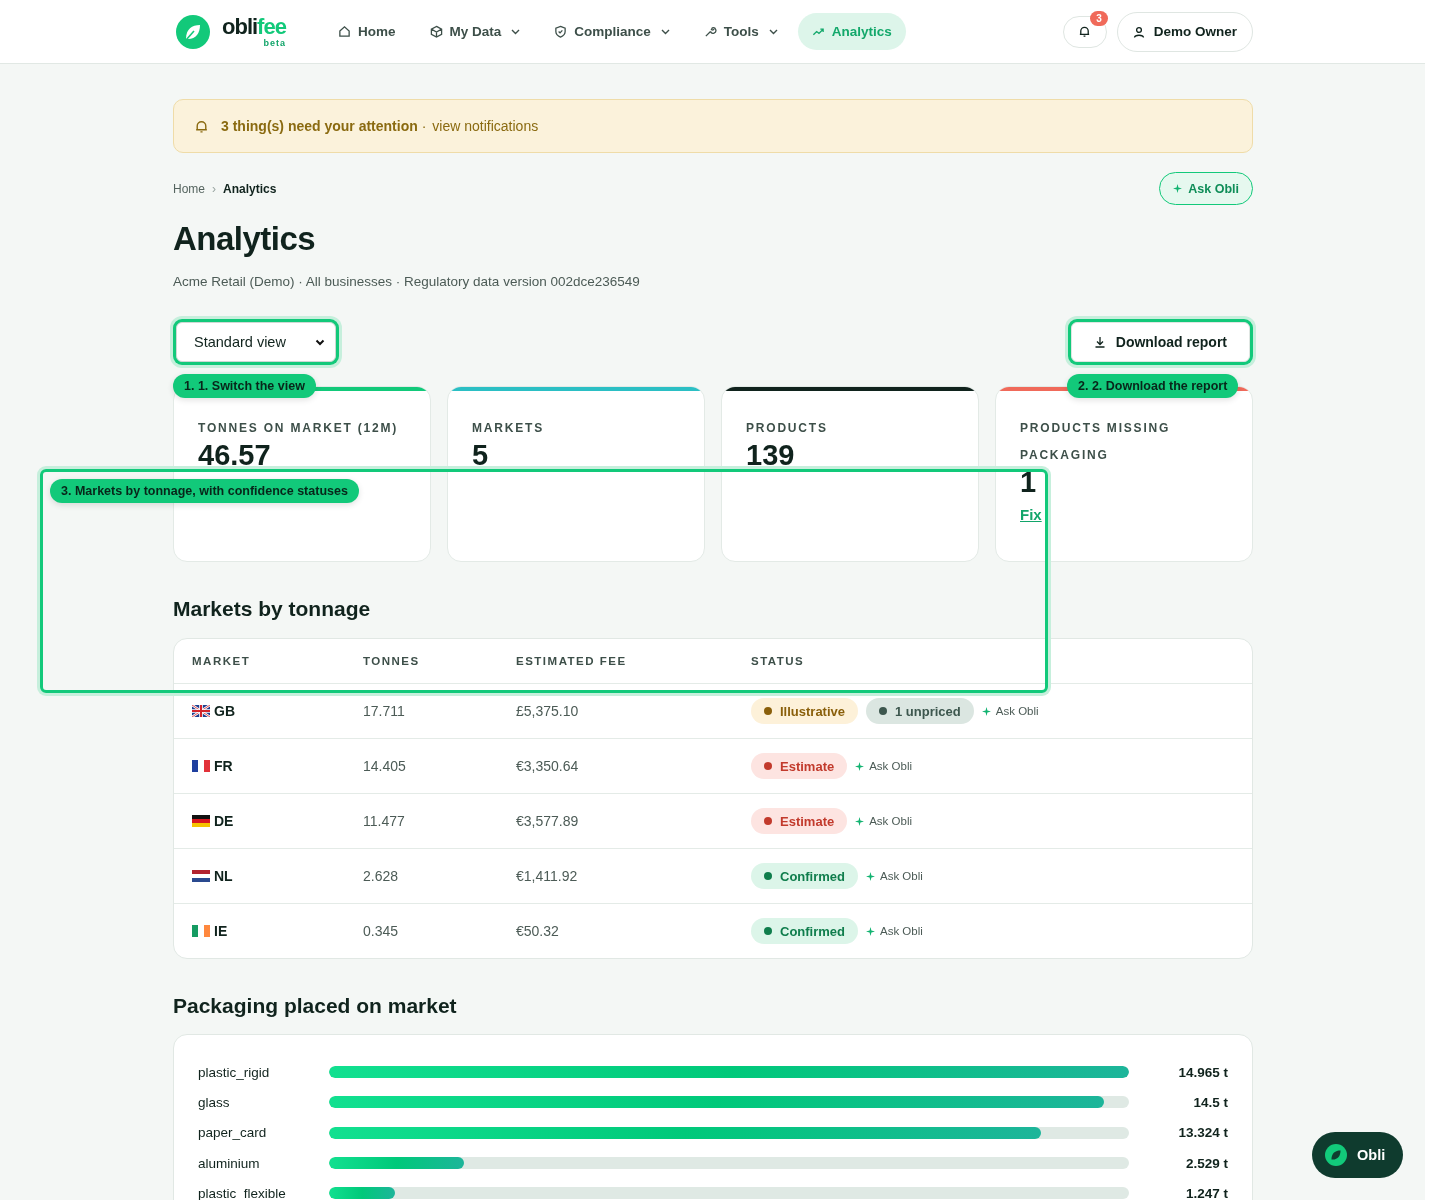 This screenshot has width=1440, height=1200. Describe the element at coordinates (1202, 1133) in the screenshot. I see `tonnage-value: 13.324 t` at that location.